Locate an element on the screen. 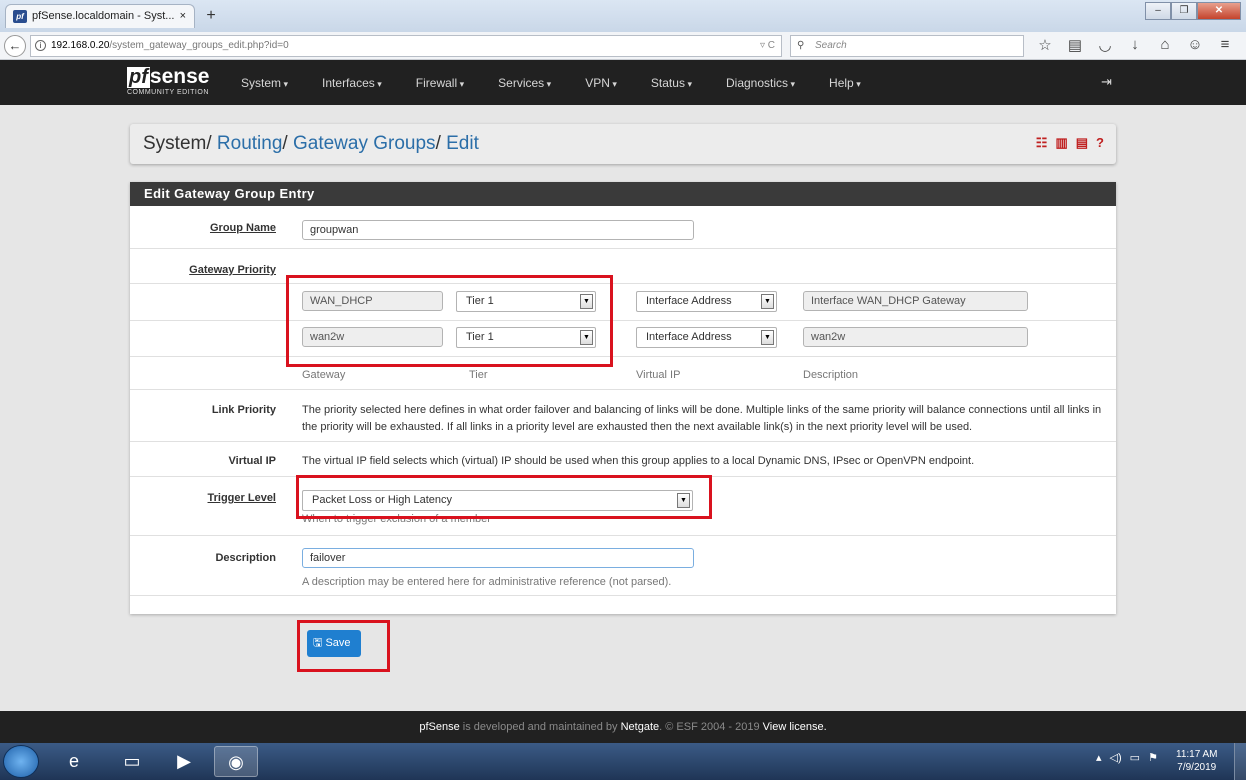  search-icon: ⚲ is located at coordinates (801, 45).